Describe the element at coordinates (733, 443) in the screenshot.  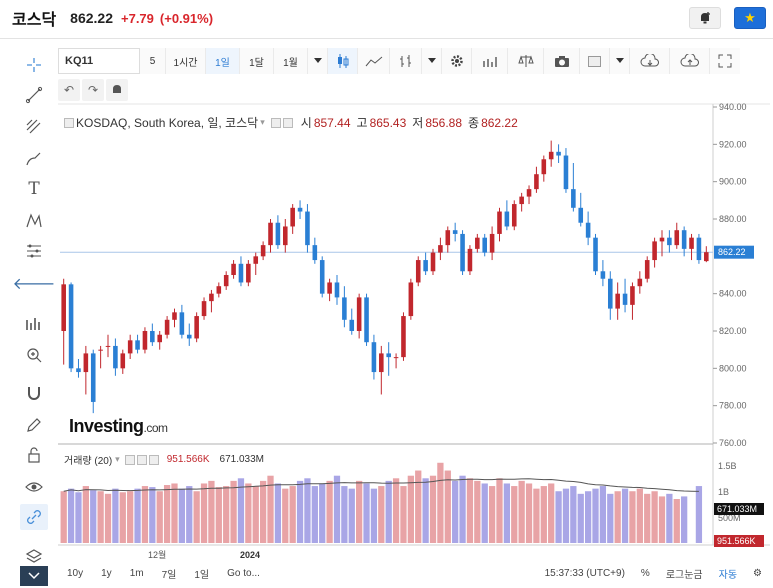
I see `price-tick-label: 760.00` at that location.